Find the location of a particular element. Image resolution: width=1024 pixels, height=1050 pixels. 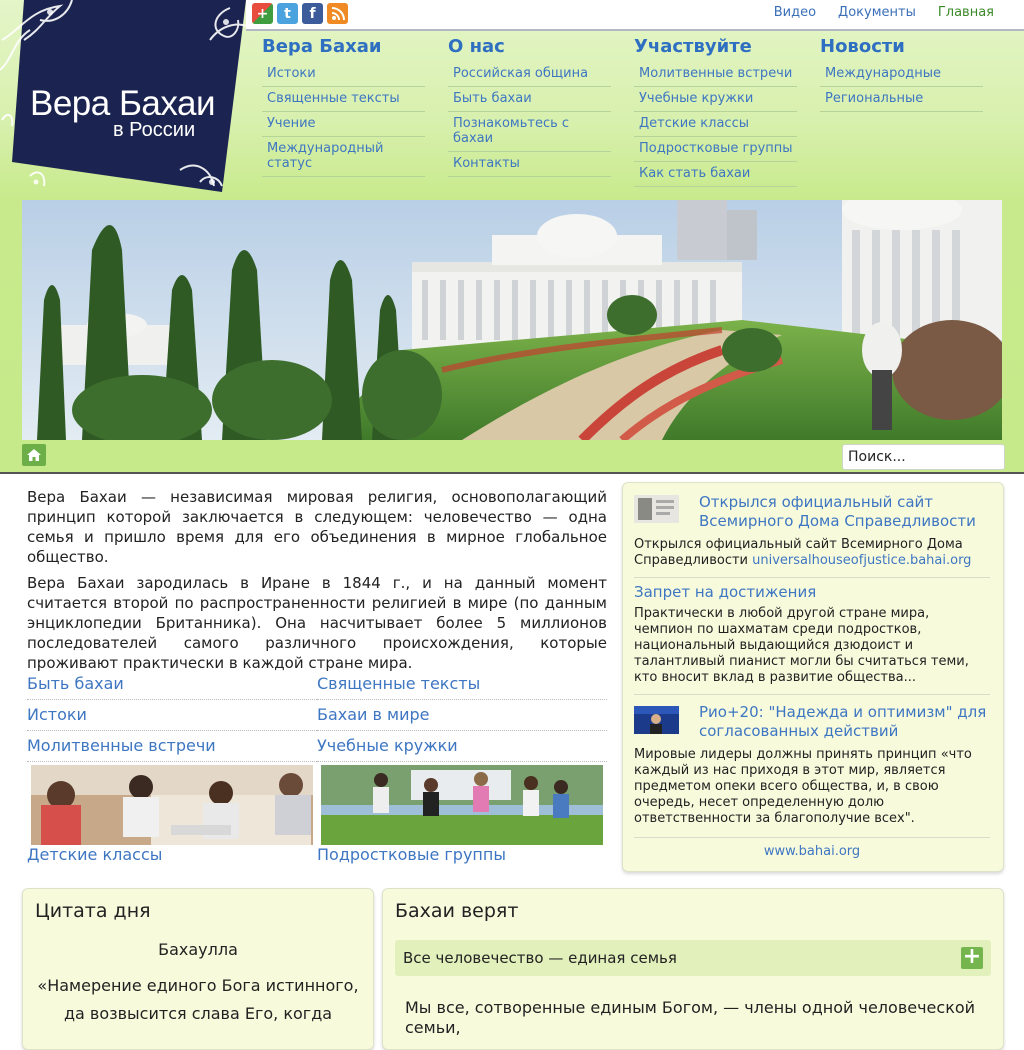

menu-item: Российская община is located at coordinates (529, 74).